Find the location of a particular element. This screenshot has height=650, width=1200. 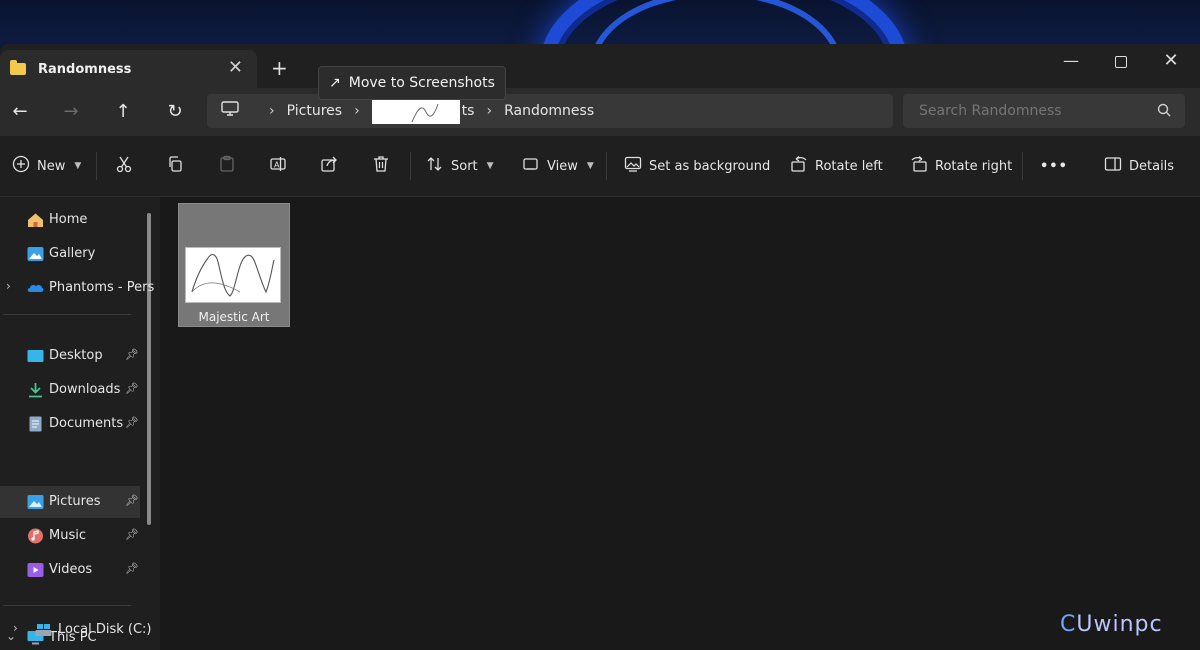

details-pane-icon is located at coordinates (1113, 166).